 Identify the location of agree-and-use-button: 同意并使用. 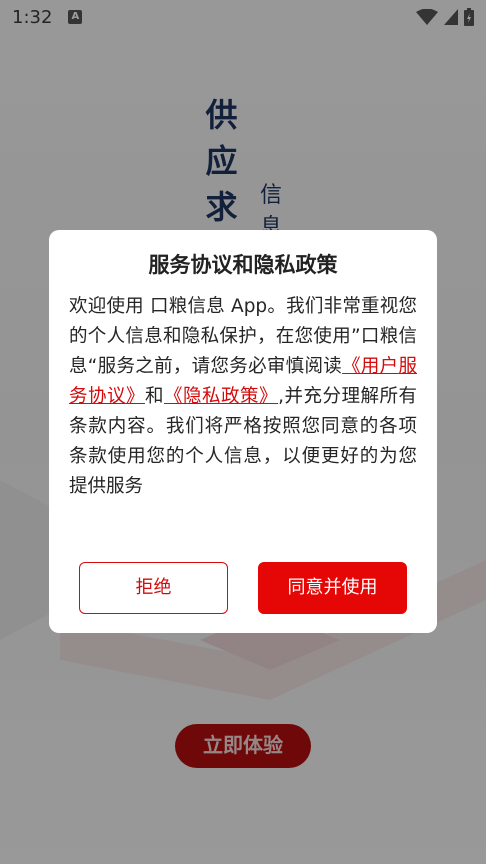
(332, 588).